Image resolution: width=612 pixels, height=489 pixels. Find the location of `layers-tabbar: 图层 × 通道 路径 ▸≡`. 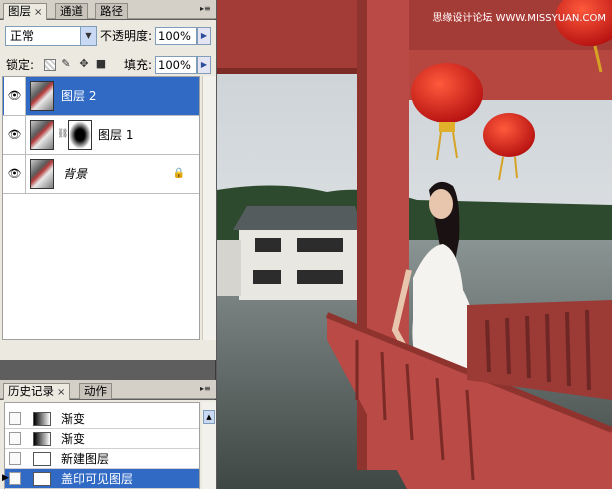

layers-tabbar: 图层 × 通道 路径 ▸≡ is located at coordinates (108, 10).